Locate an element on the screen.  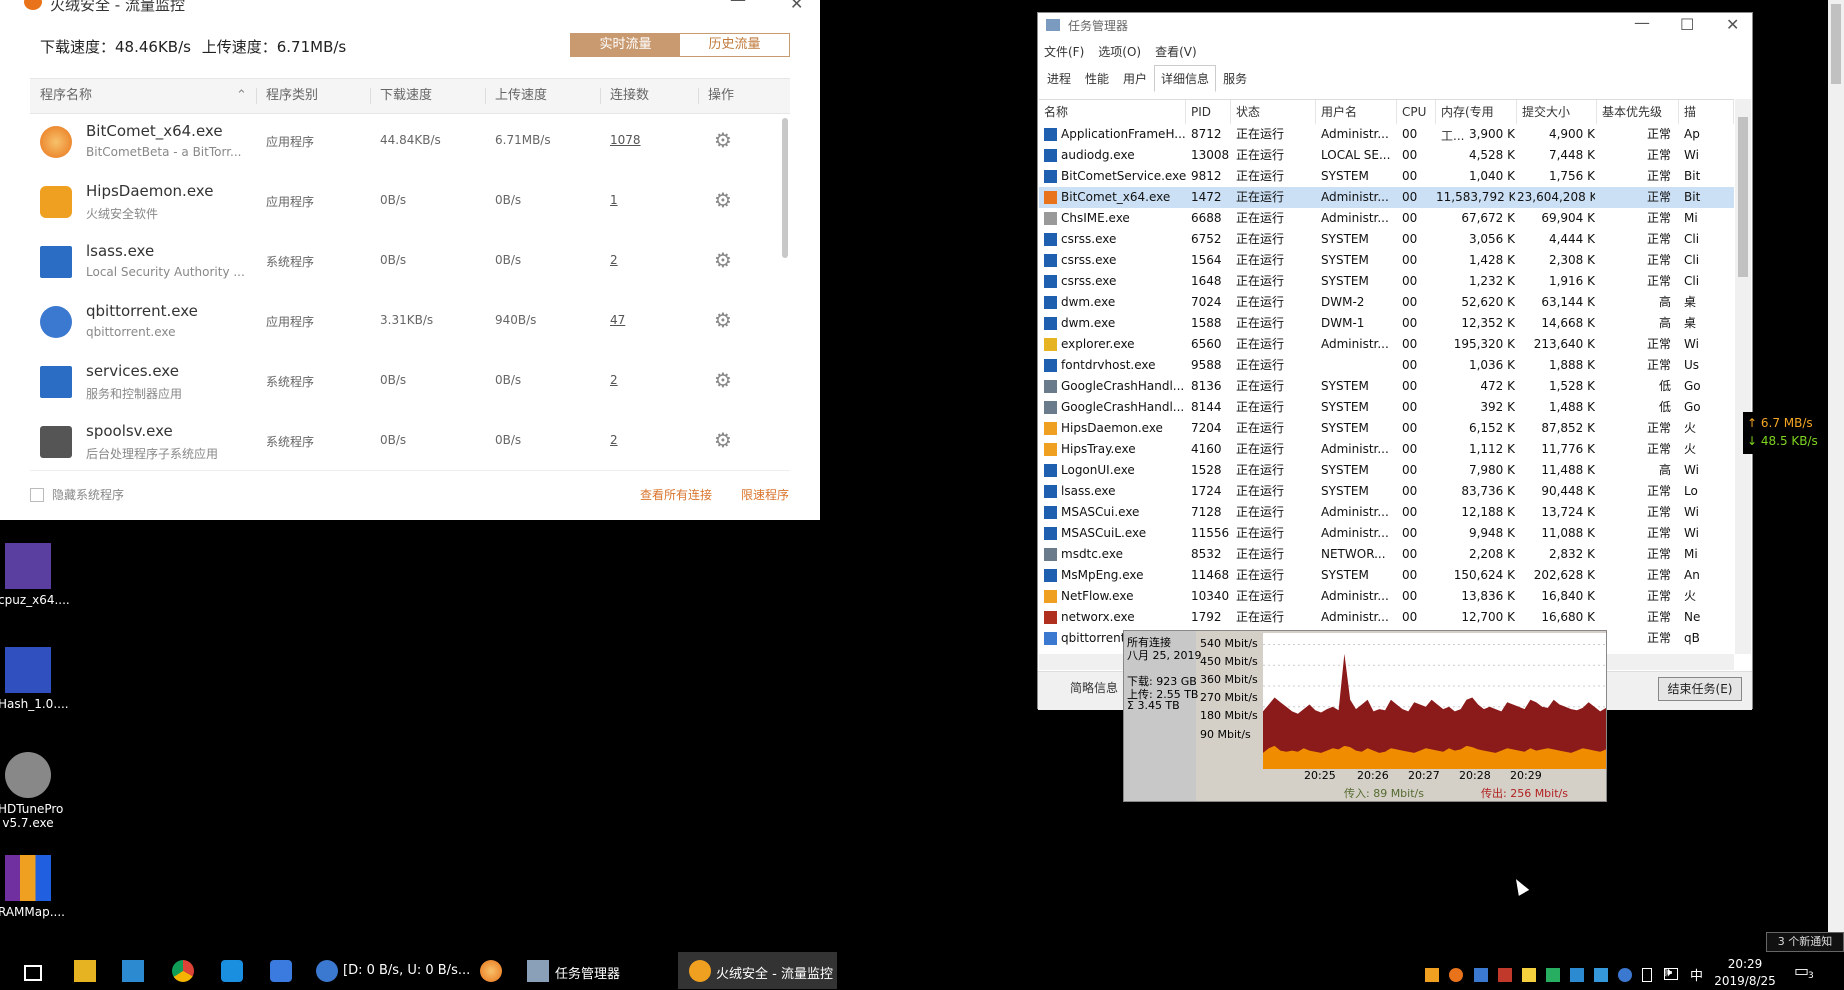
tray-monitor-icon is located at coordinates (1481, 975).